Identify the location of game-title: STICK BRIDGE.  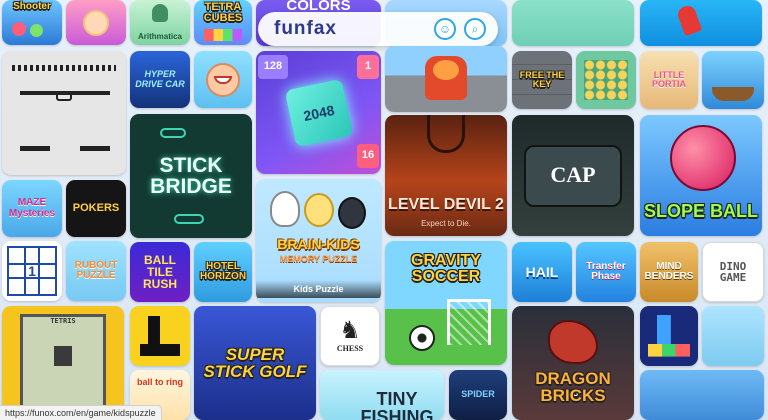
(191, 175).